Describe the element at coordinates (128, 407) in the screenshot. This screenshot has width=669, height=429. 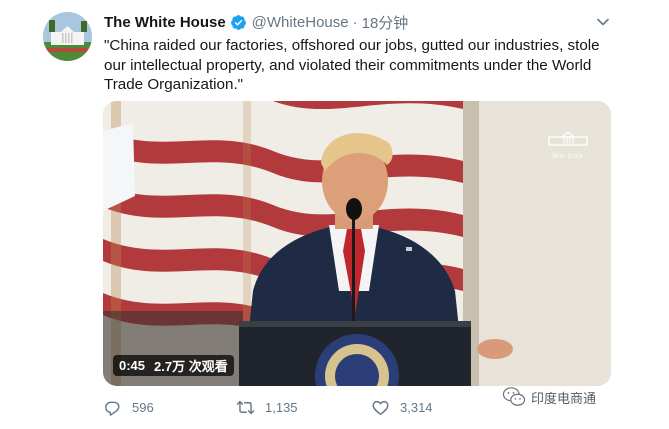
I see `reply-button: 596` at that location.